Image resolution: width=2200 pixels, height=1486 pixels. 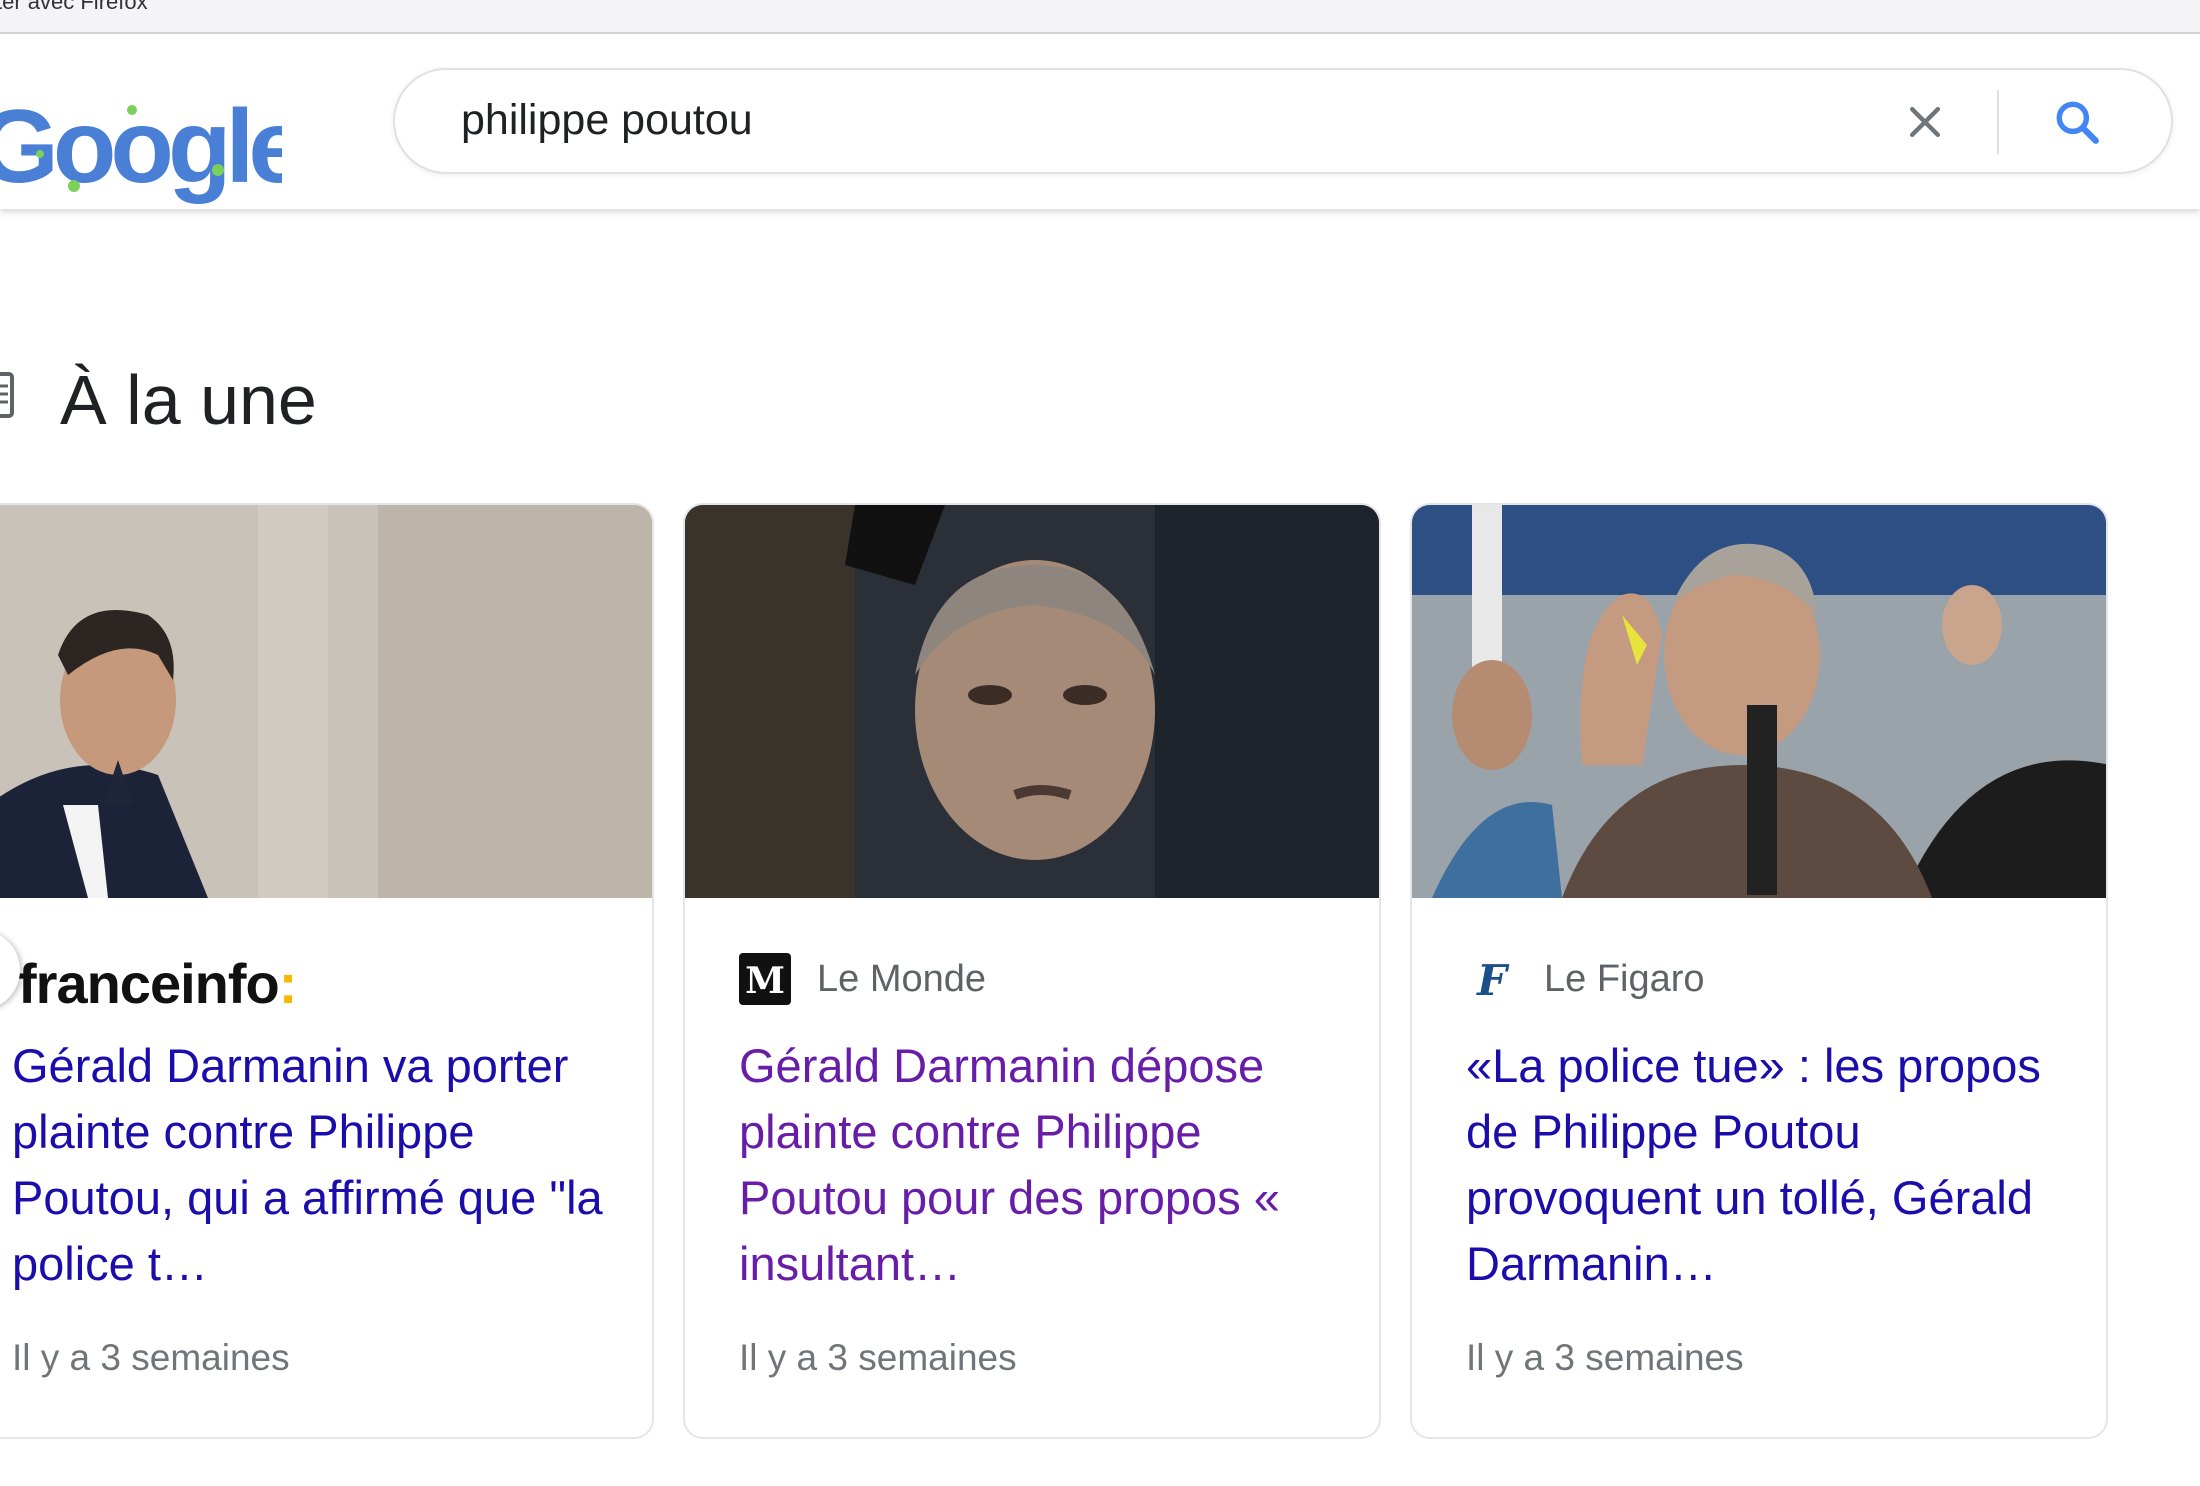 What do you see at coordinates (74, 7) in the screenshot?
I see `browser-banner-text: ter avec Firefox` at bounding box center [74, 7].